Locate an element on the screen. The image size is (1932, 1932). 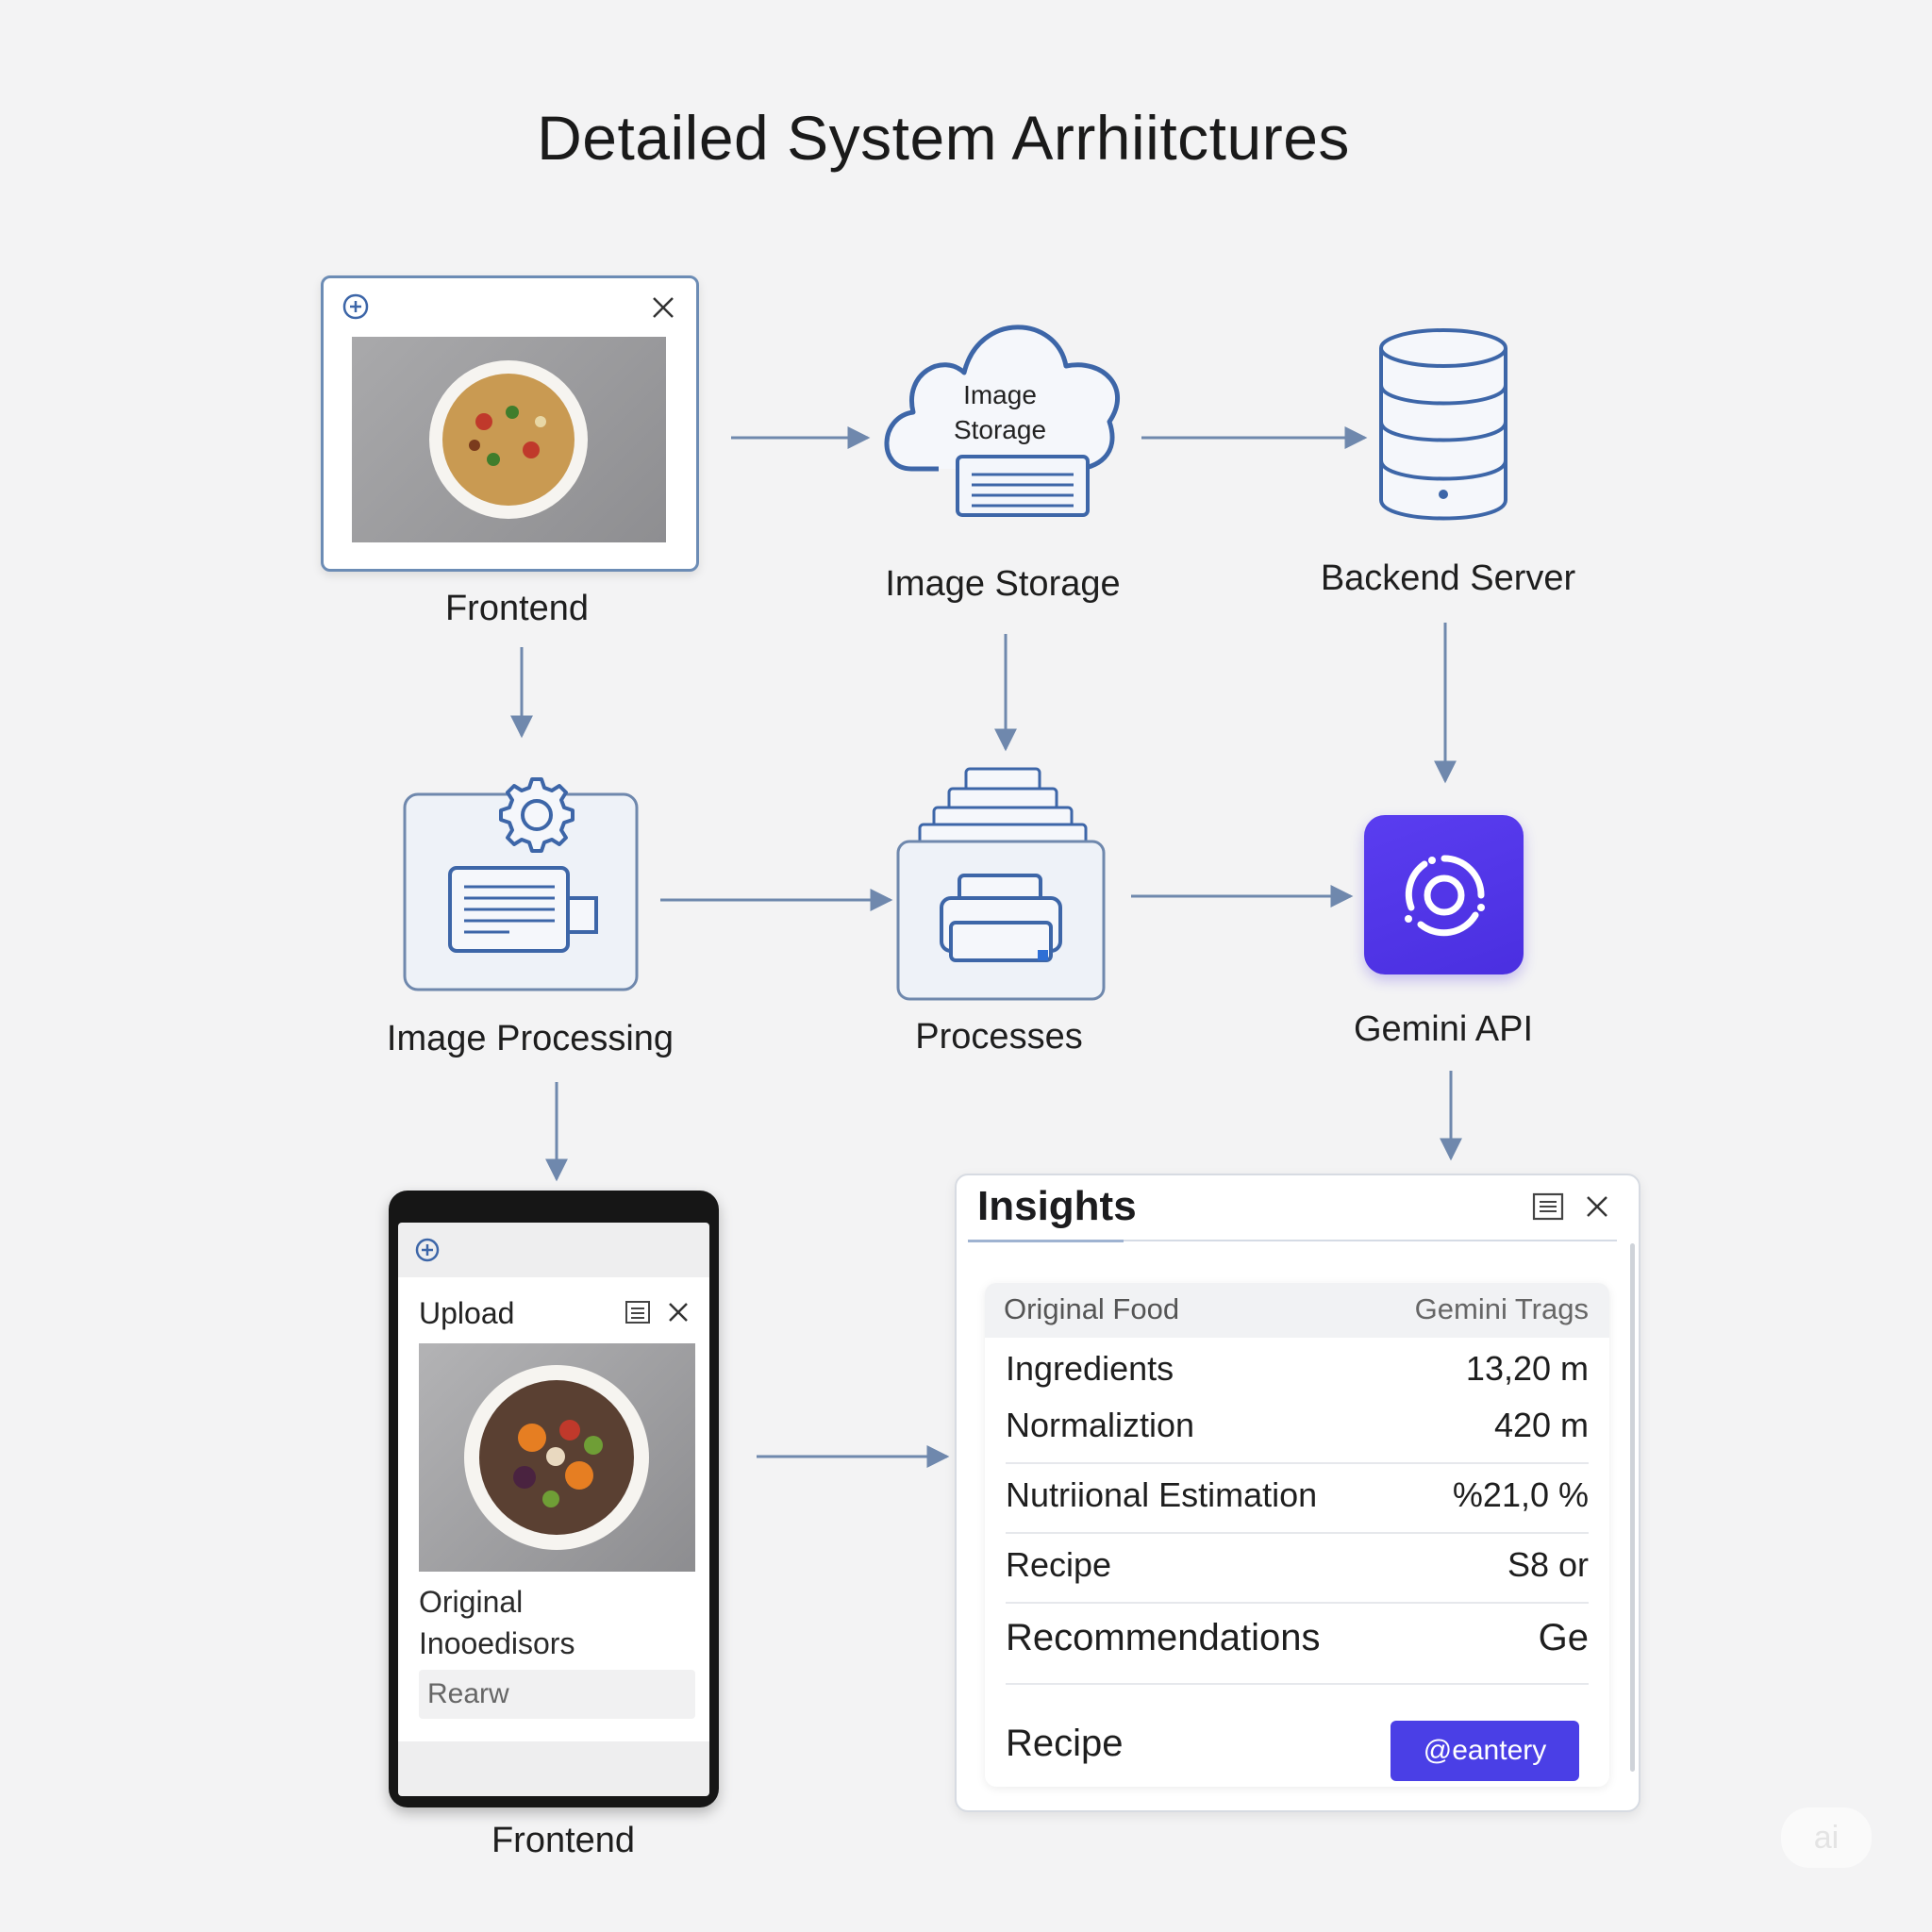
gear-icon is located at coordinates (537, 815).